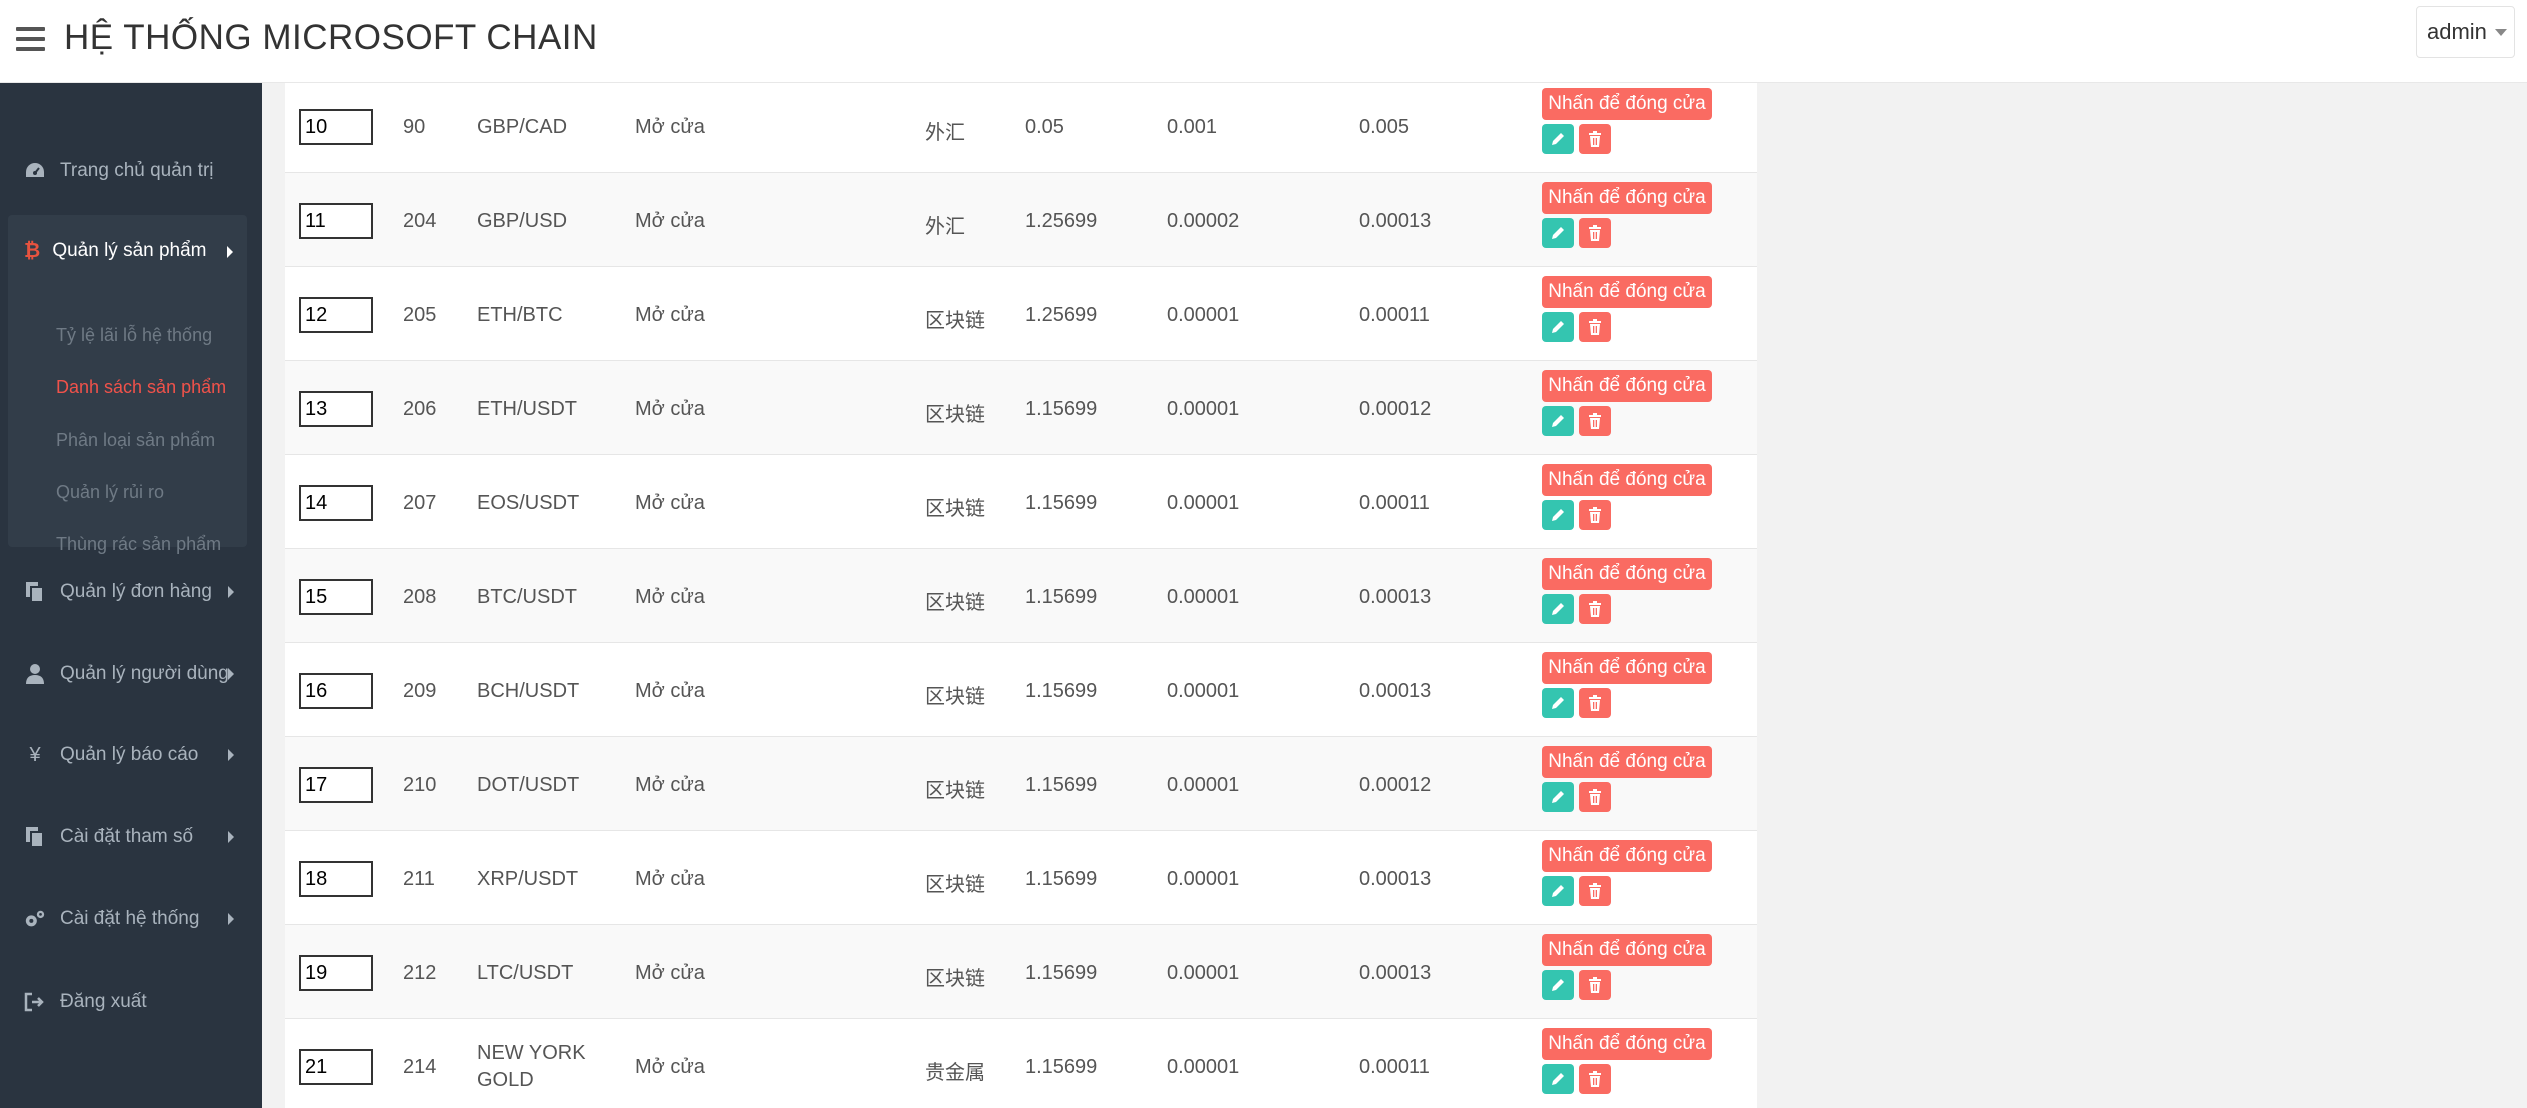 The height and width of the screenshot is (1108, 2527). I want to click on sidebar-item-parameters: Cài đặt tham số, so click(131, 837).